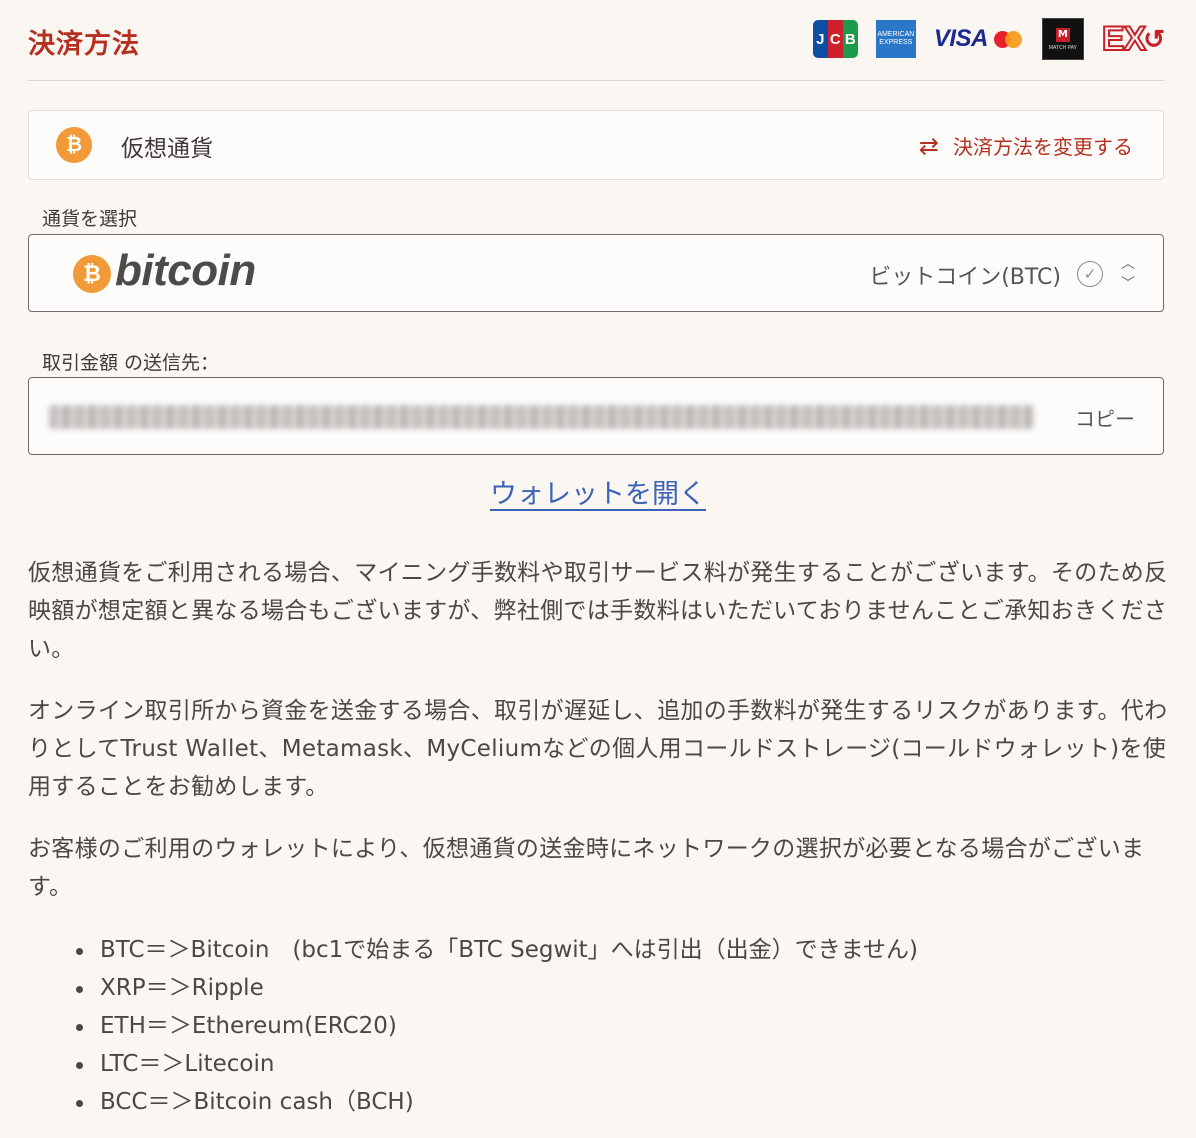 The height and width of the screenshot is (1138, 1196). Describe the element at coordinates (84, 44) in the screenshot. I see `page-title: 決済方法` at that location.